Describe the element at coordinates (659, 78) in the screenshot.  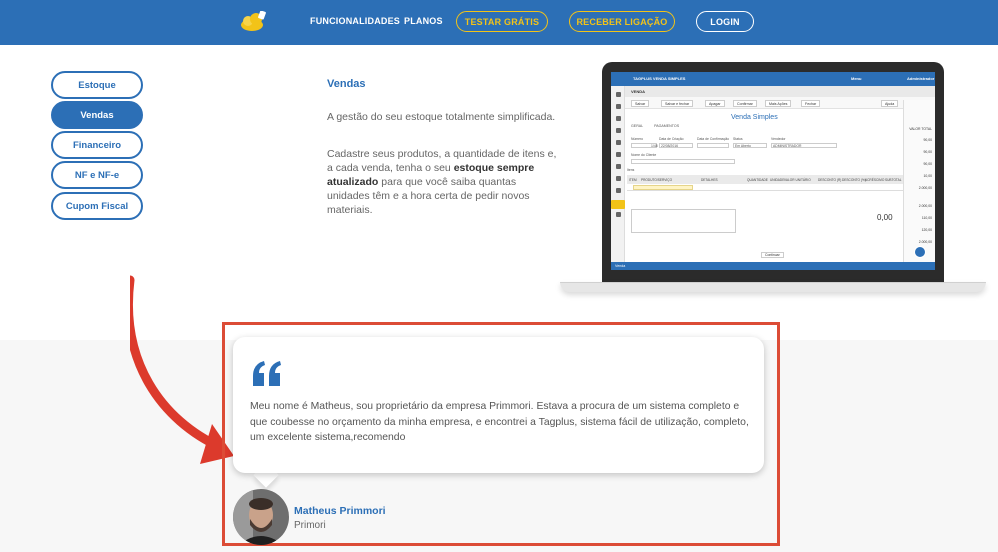
I see `app-top-title: TAGPLUS VENDA SIMPLES` at that location.